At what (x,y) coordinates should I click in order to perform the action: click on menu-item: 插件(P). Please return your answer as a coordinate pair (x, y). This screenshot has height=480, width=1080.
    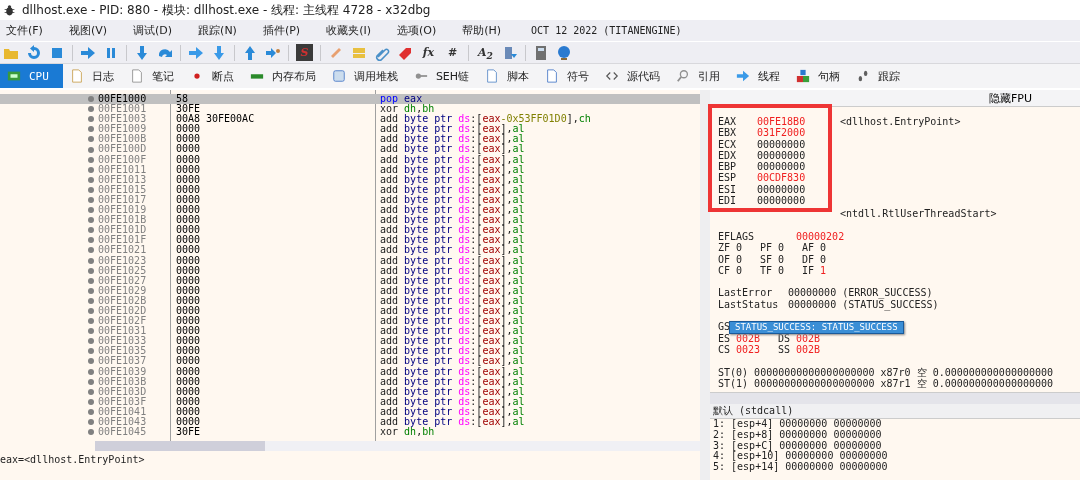
    Looking at the image, I should click on (281, 30).